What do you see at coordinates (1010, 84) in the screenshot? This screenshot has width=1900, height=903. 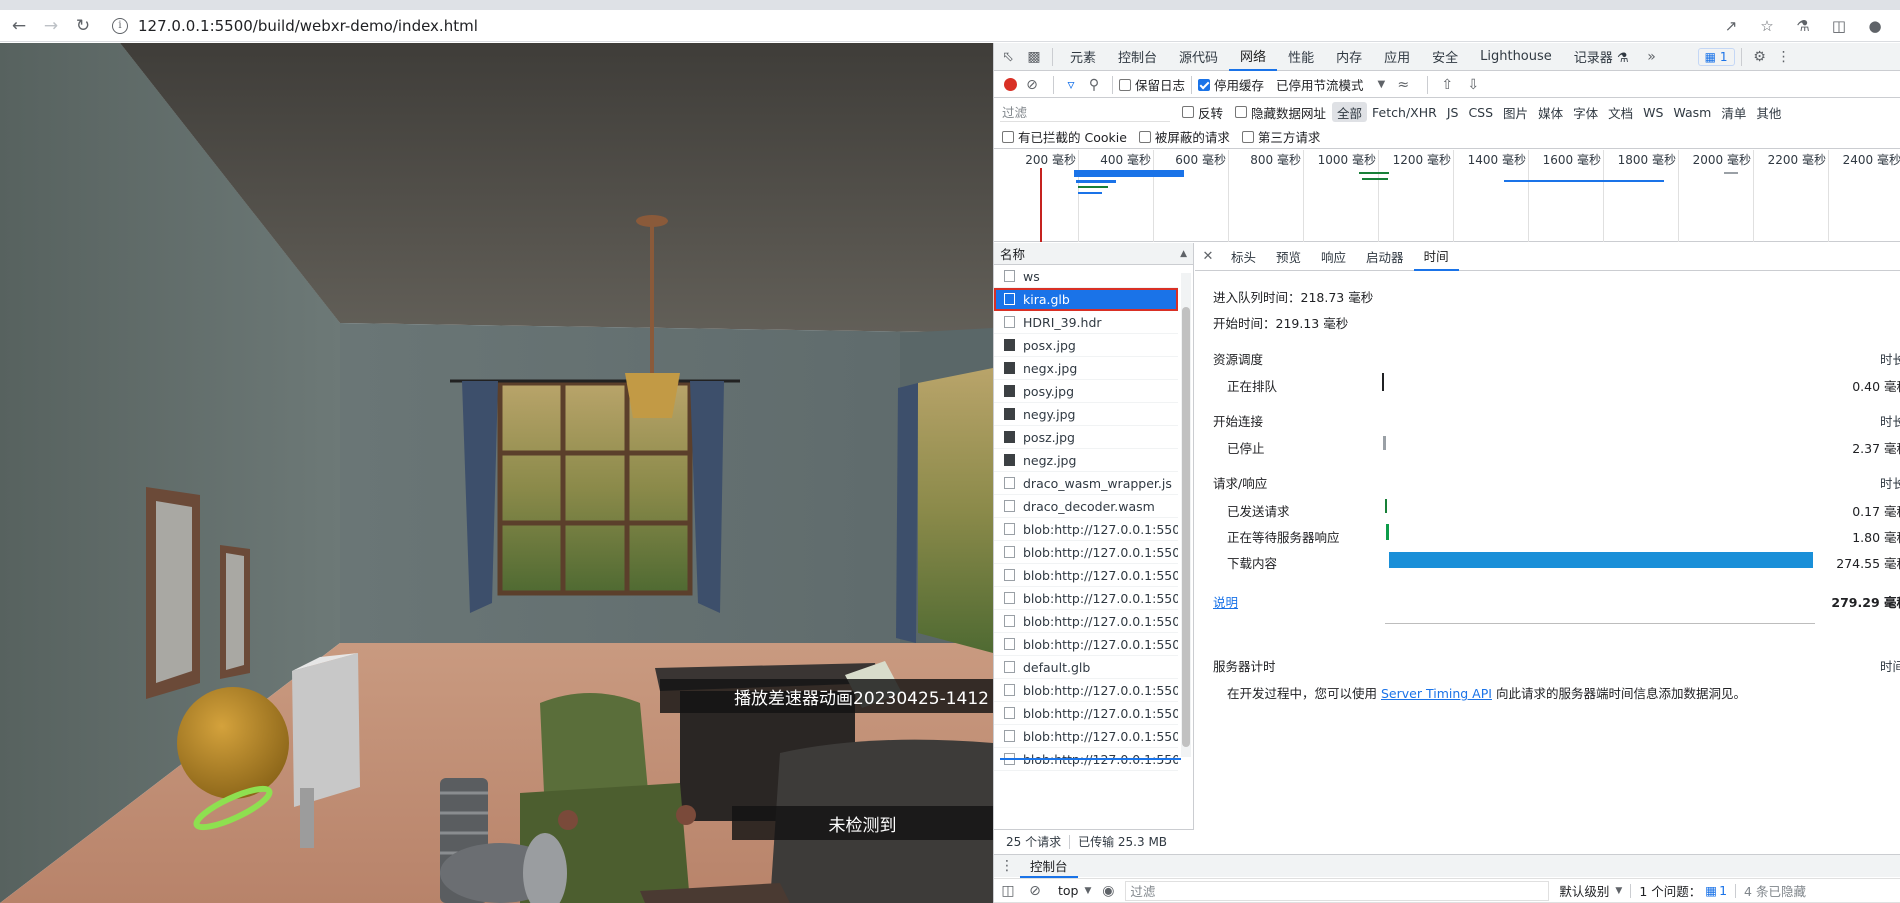 I see `record-icon` at bounding box center [1010, 84].